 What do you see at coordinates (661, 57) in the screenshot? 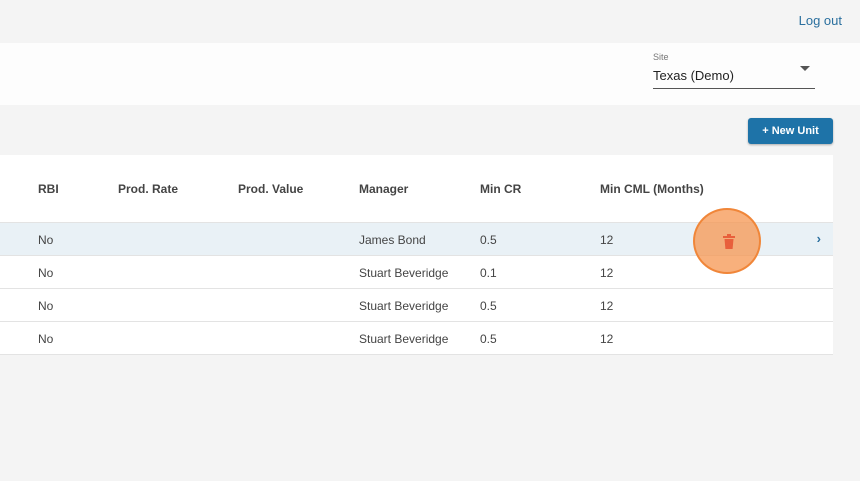
I see `site-select-label: Site` at bounding box center [661, 57].